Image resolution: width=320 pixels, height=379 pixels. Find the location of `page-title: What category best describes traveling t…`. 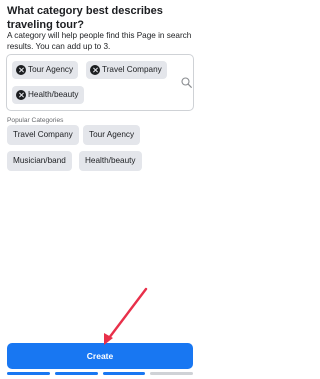

page-title: What category best describes traveling t… is located at coordinates (85, 18).